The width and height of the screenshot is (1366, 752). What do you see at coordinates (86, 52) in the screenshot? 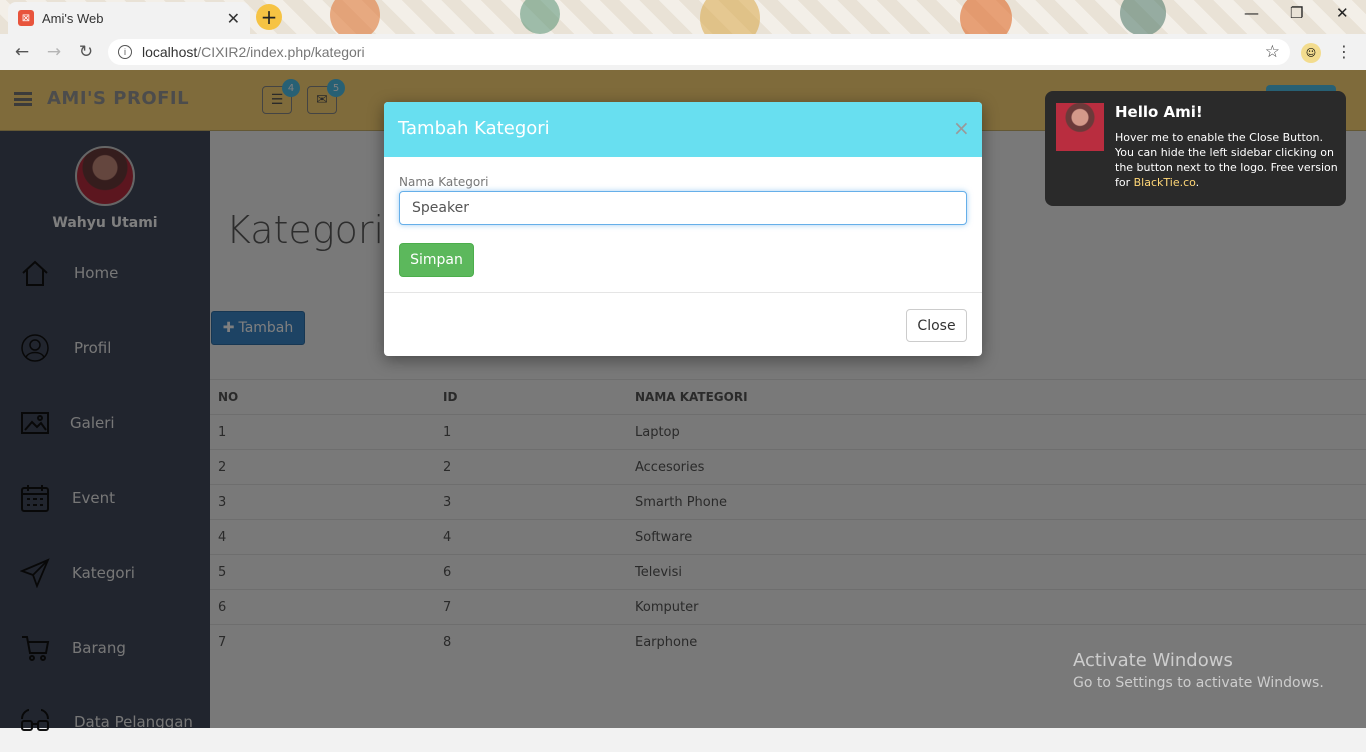
I see `reload-icon: ↻` at bounding box center [86, 52].